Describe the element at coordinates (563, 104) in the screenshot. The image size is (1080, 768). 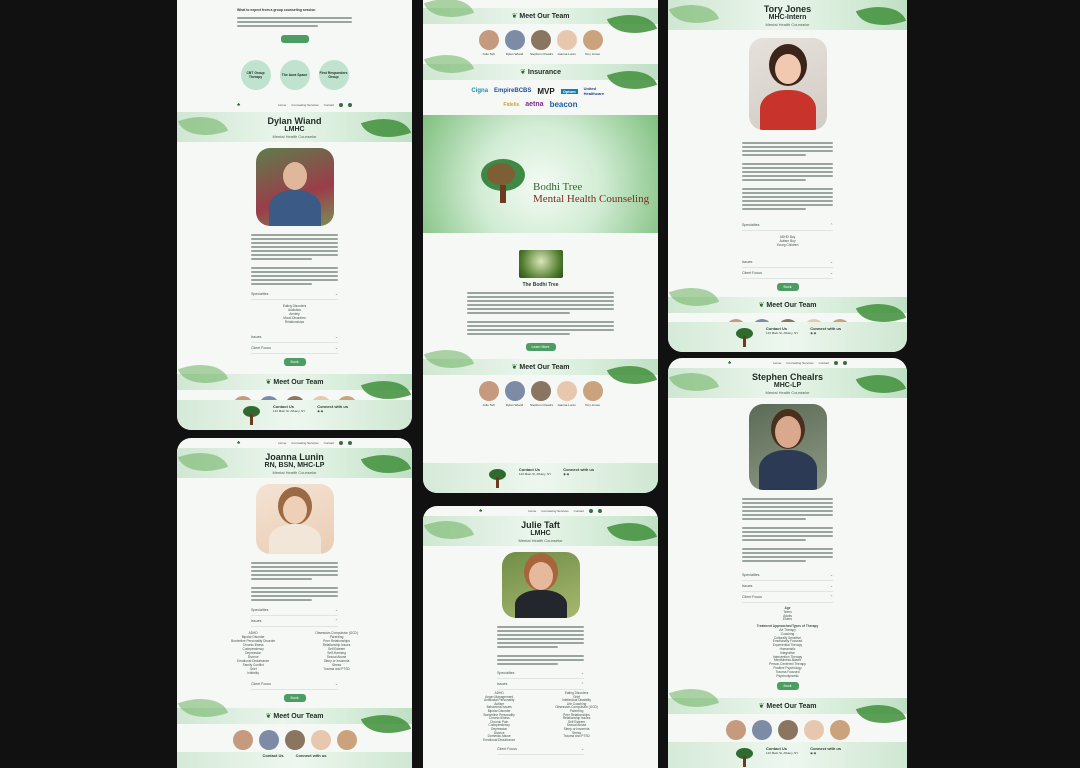
I see `beacon-logo: beacon` at that location.